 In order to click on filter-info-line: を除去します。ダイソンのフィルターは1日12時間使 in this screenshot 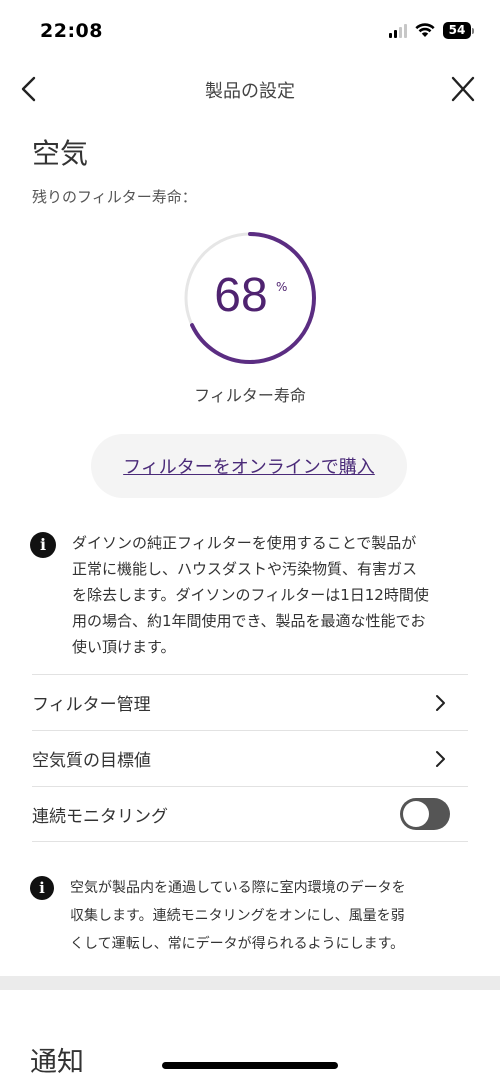, I will do `click(250, 595)`.